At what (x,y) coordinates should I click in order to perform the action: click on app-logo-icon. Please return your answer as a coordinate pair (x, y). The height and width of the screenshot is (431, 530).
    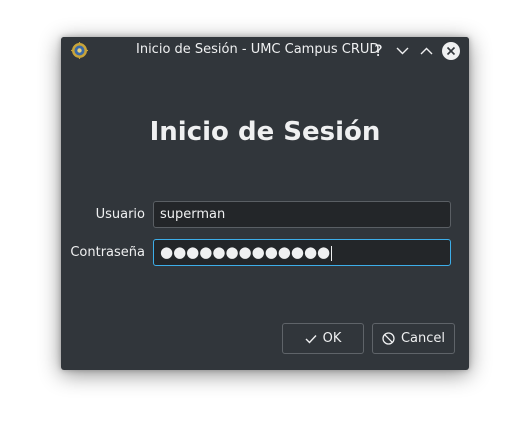
    Looking at the image, I should click on (79, 50).